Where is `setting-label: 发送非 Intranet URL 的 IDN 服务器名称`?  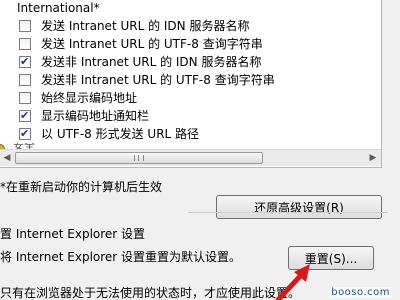
setting-label: 发送非 Intranet URL 的 IDN 服务器名称 is located at coordinates (151, 62).